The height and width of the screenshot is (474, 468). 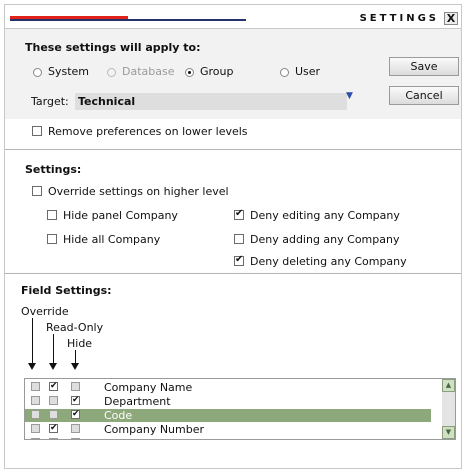 I want to click on dialog-title: SETTINGS, so click(x=399, y=18).